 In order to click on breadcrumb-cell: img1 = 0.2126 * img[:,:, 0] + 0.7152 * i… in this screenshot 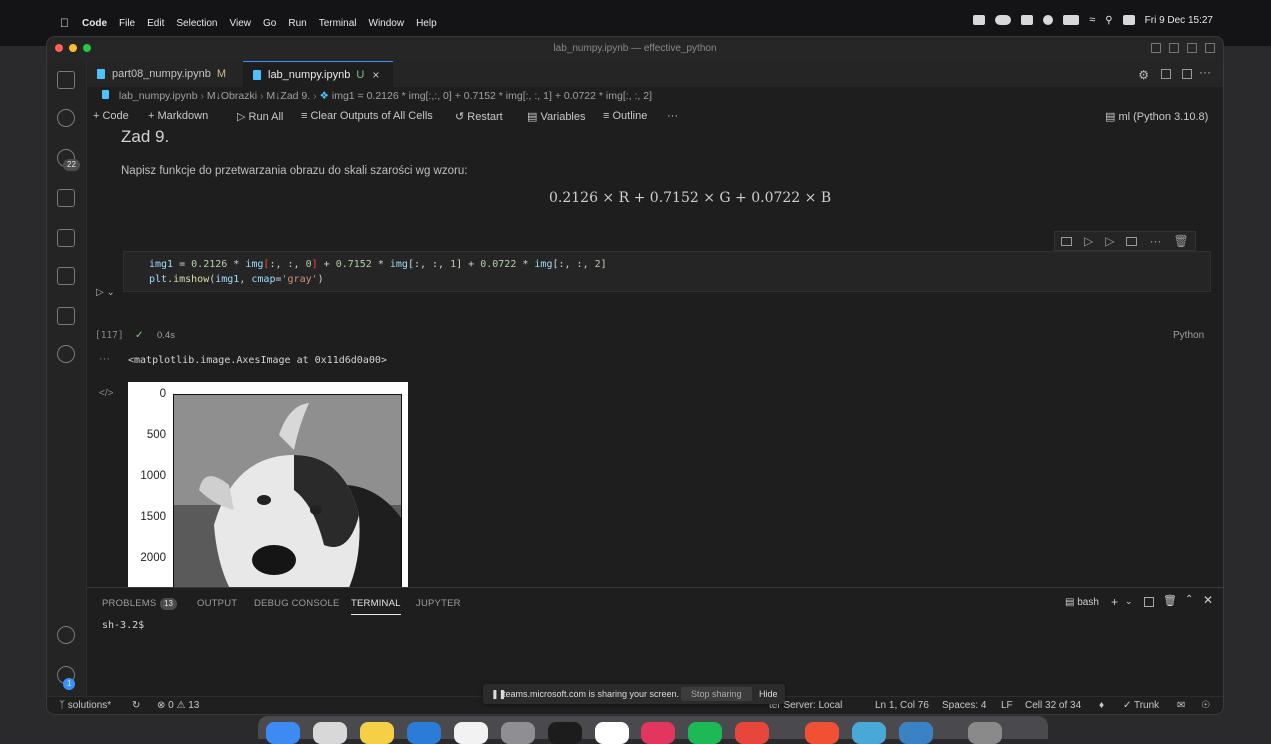, I will do `click(492, 96)`.